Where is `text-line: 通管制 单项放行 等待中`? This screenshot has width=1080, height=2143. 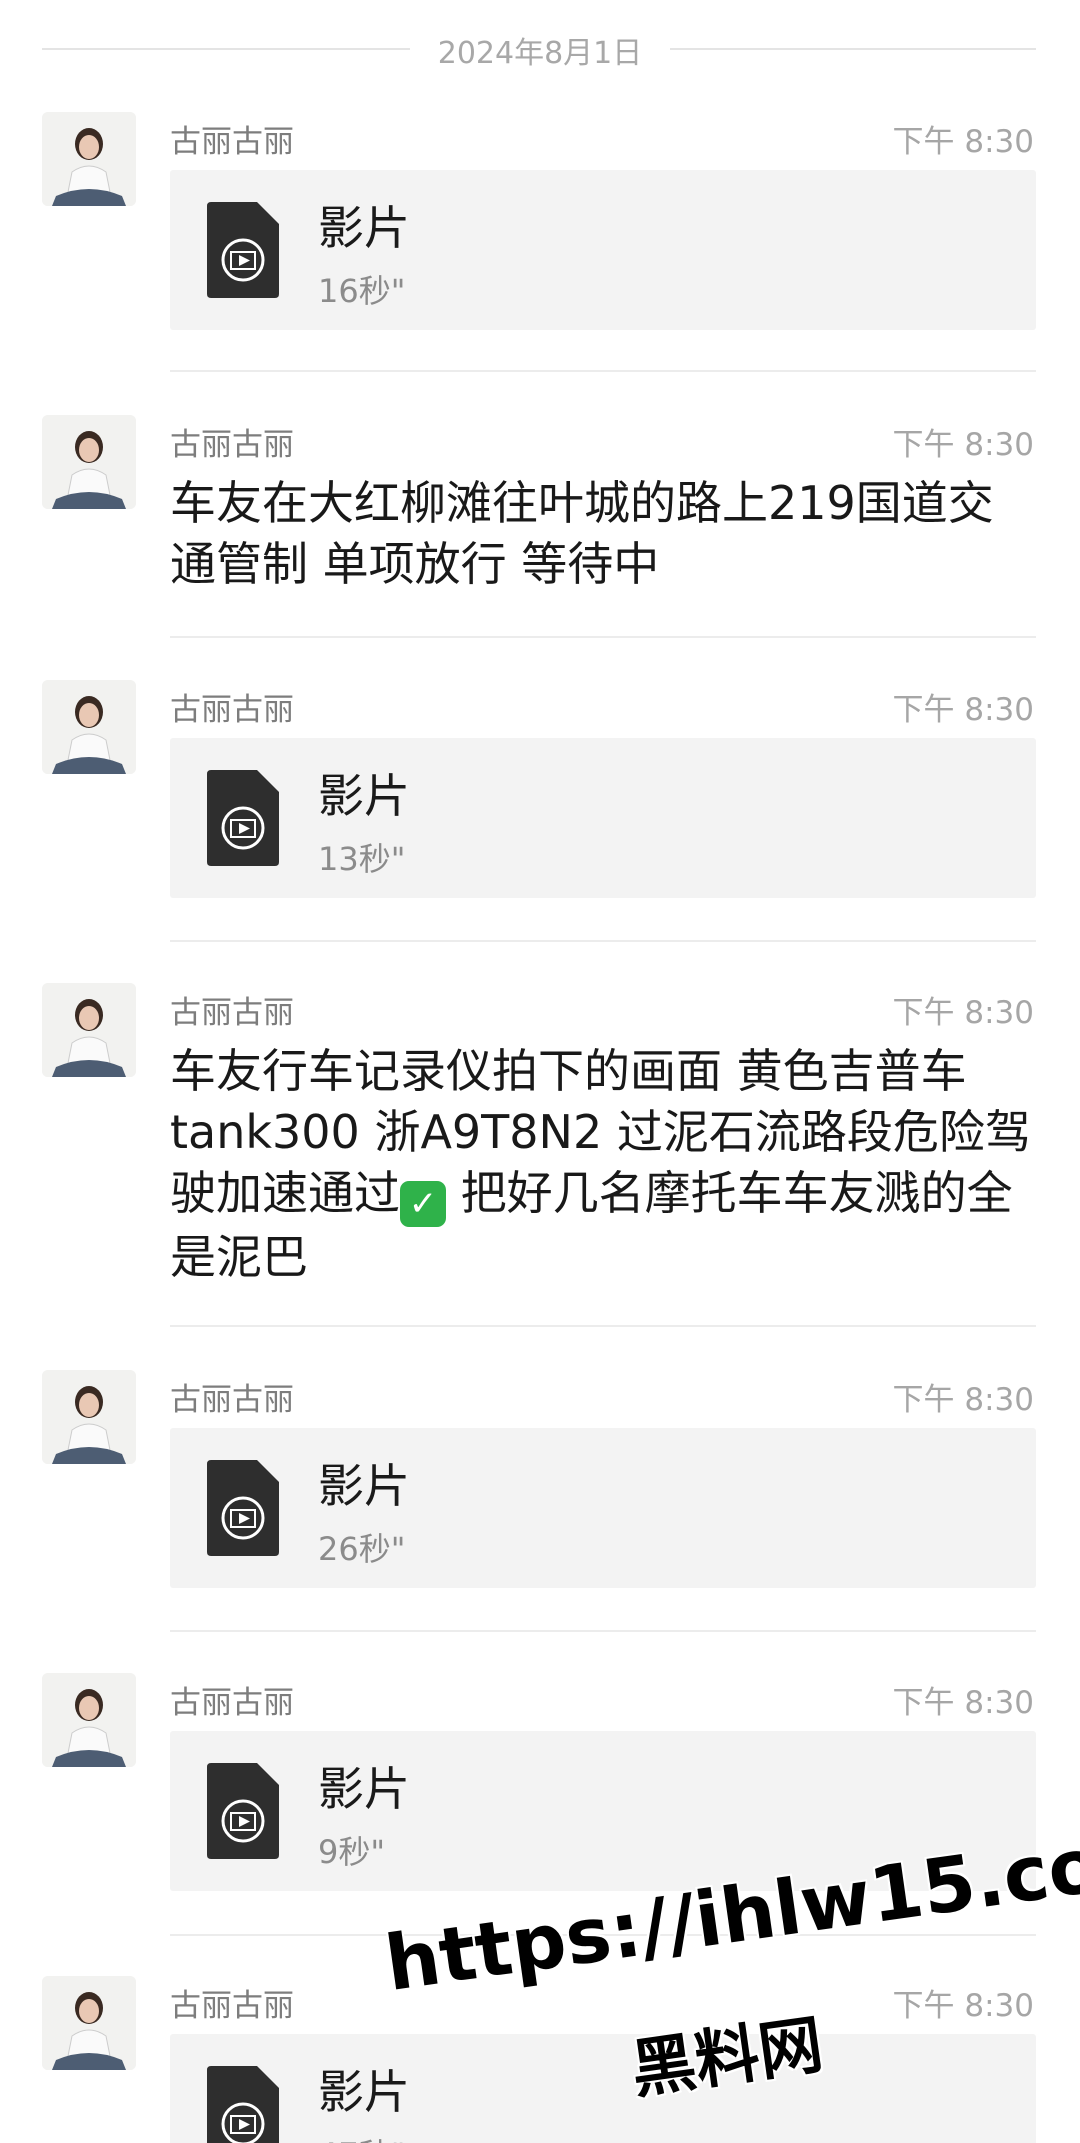
text-line: 通管制 单项放行 等待中 is located at coordinates (415, 564).